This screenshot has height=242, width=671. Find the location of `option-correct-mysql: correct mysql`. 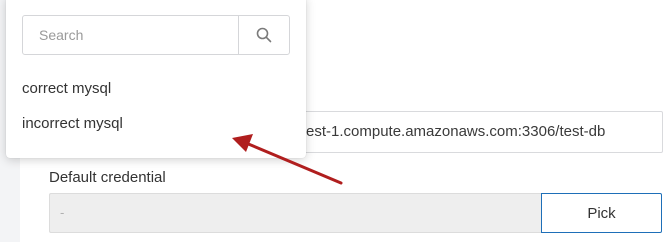

option-correct-mysql: correct mysql is located at coordinates (152, 89).